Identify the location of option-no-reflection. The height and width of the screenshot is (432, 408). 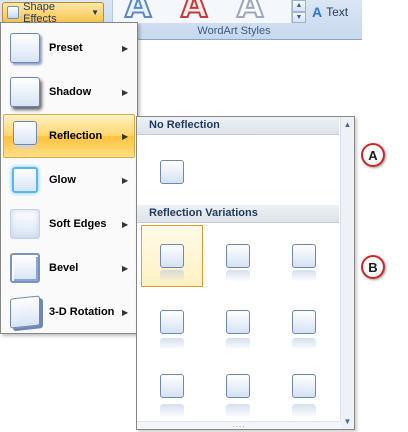
(172, 172).